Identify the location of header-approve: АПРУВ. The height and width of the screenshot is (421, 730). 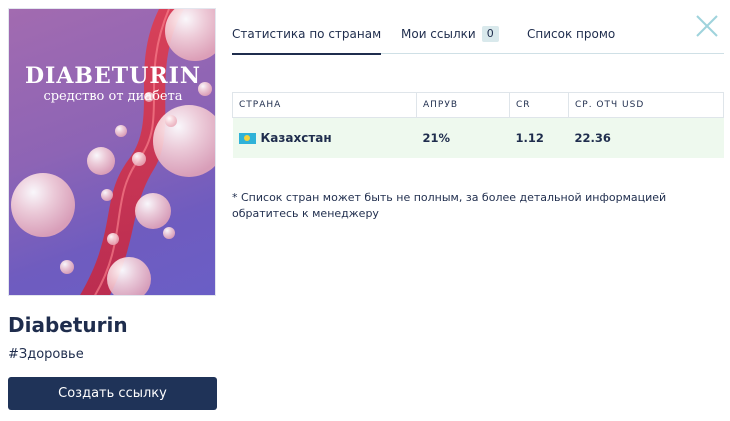
(463, 105).